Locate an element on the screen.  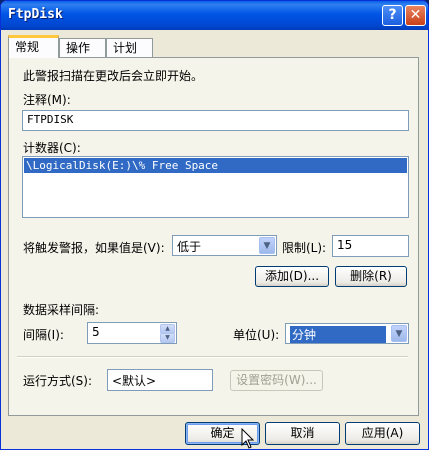
comment-label: 注释(M): is located at coordinates (47, 100).